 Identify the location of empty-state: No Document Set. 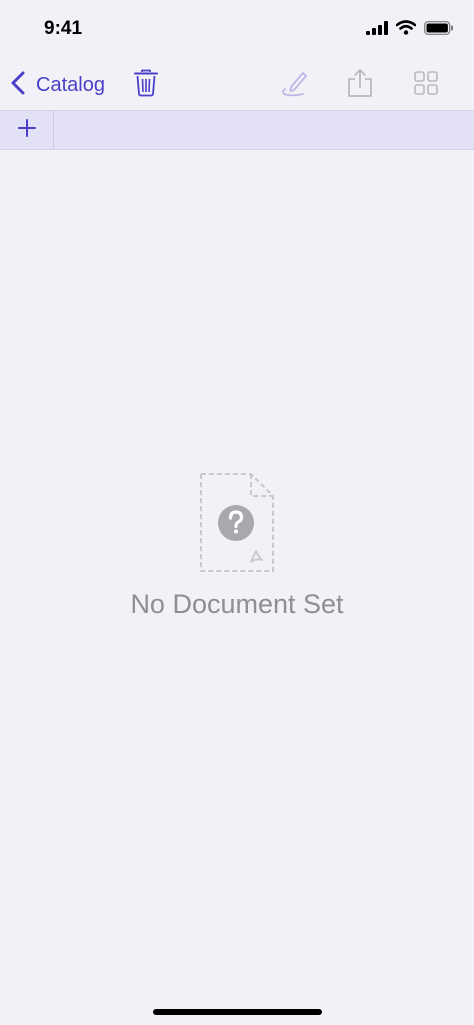
(237, 546).